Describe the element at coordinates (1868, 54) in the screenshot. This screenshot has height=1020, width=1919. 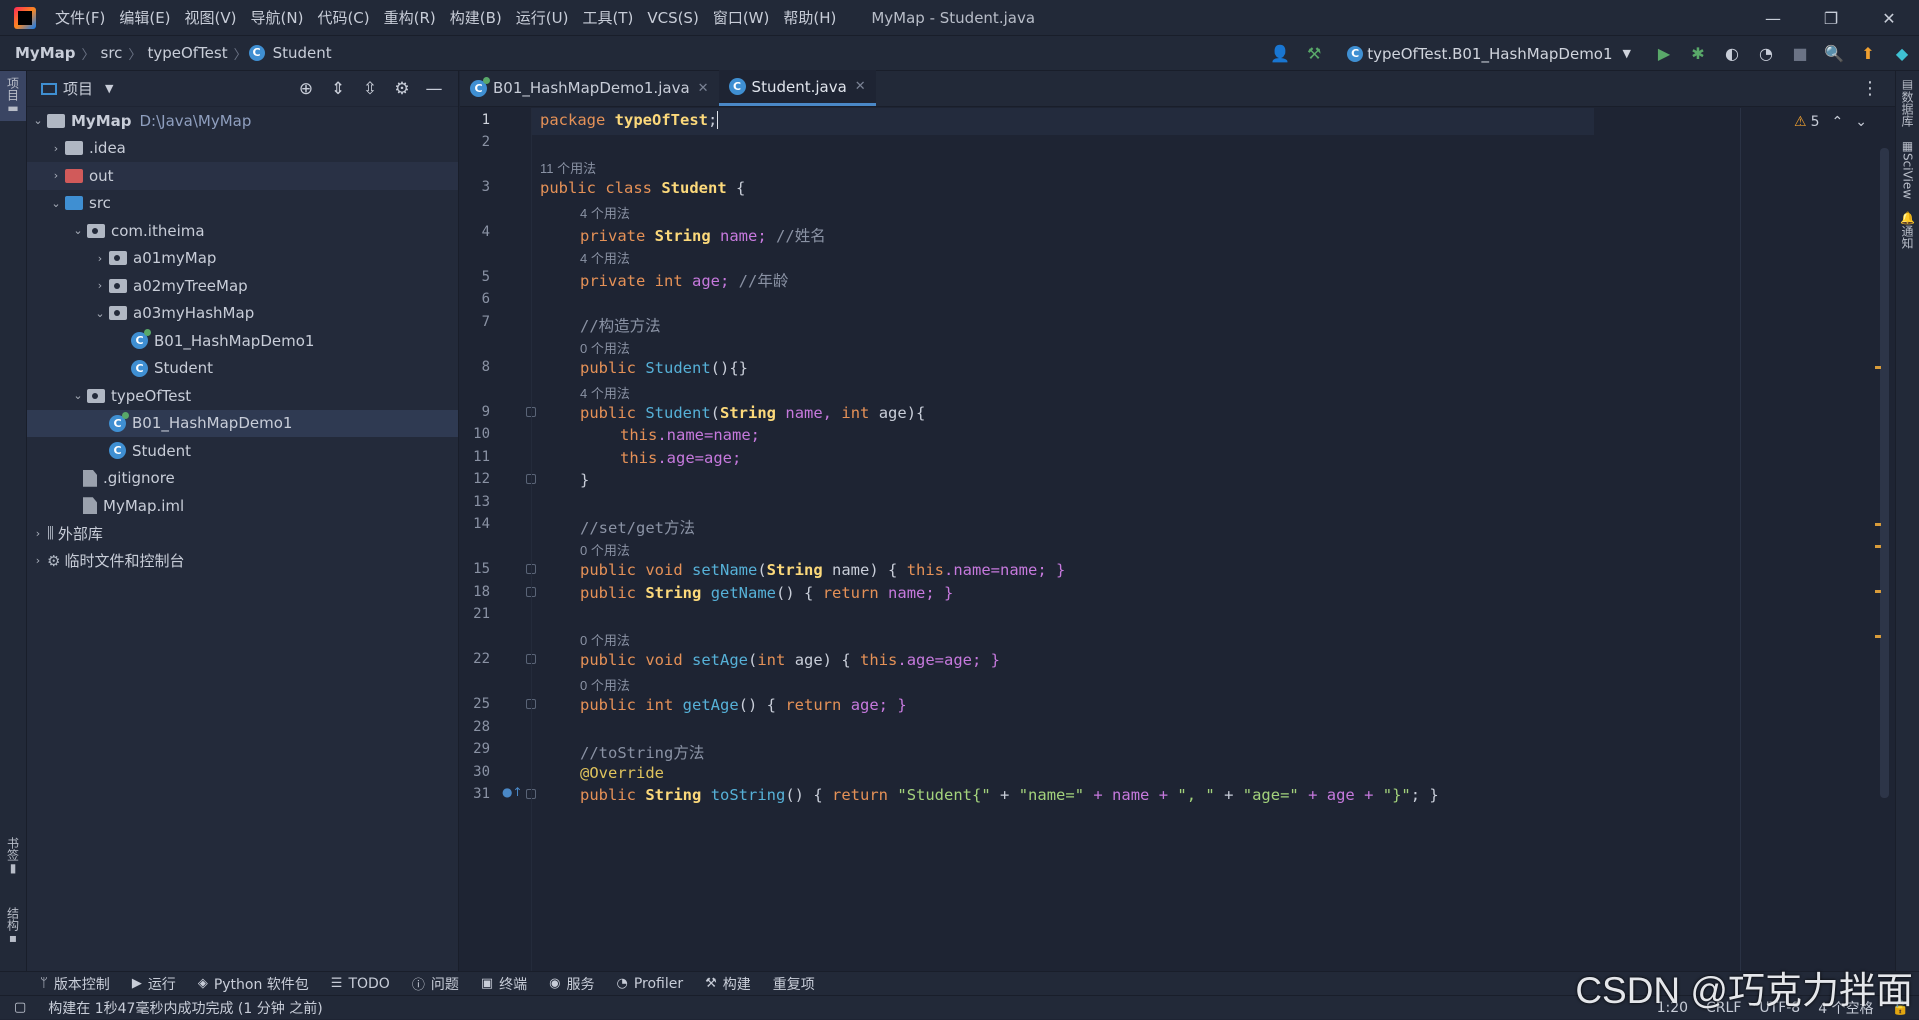
I see `update-icon: ⬆` at that location.